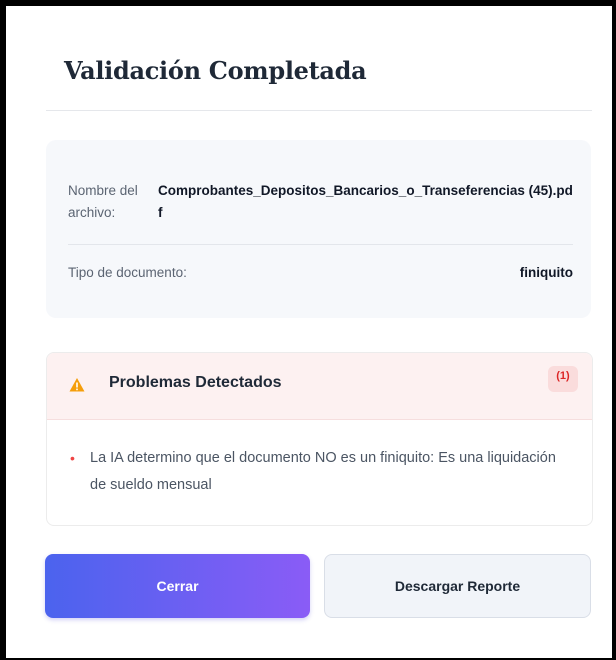  I want to click on doctype-row: Tipo de documento: finiquito, so click(320, 273).